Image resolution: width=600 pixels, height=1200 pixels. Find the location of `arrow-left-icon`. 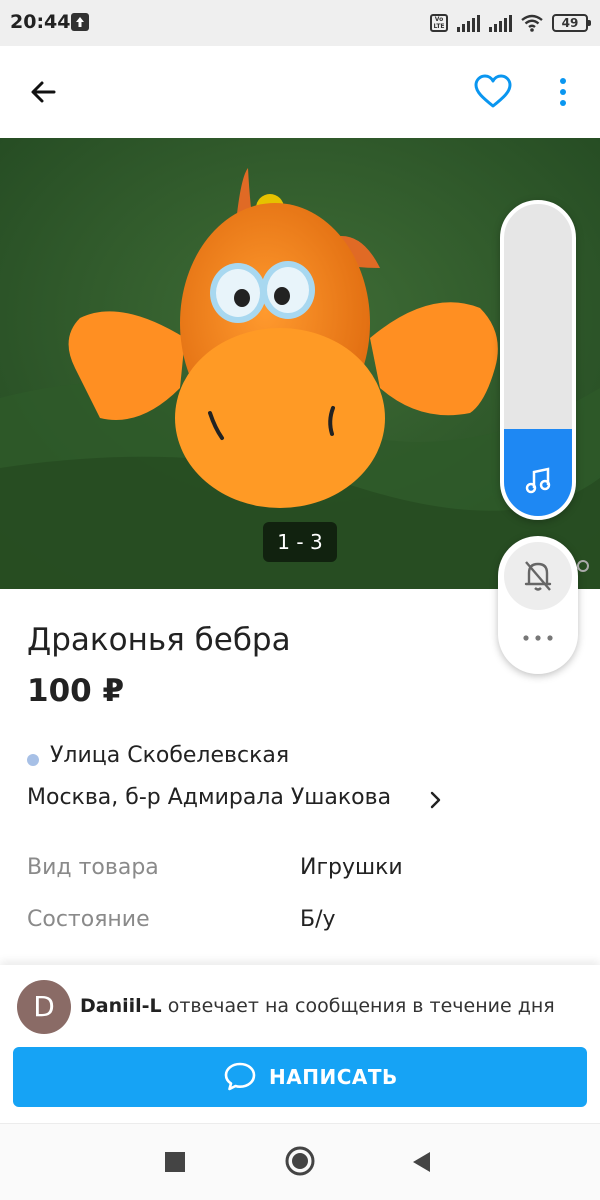

arrow-left-icon is located at coordinates (43, 92).